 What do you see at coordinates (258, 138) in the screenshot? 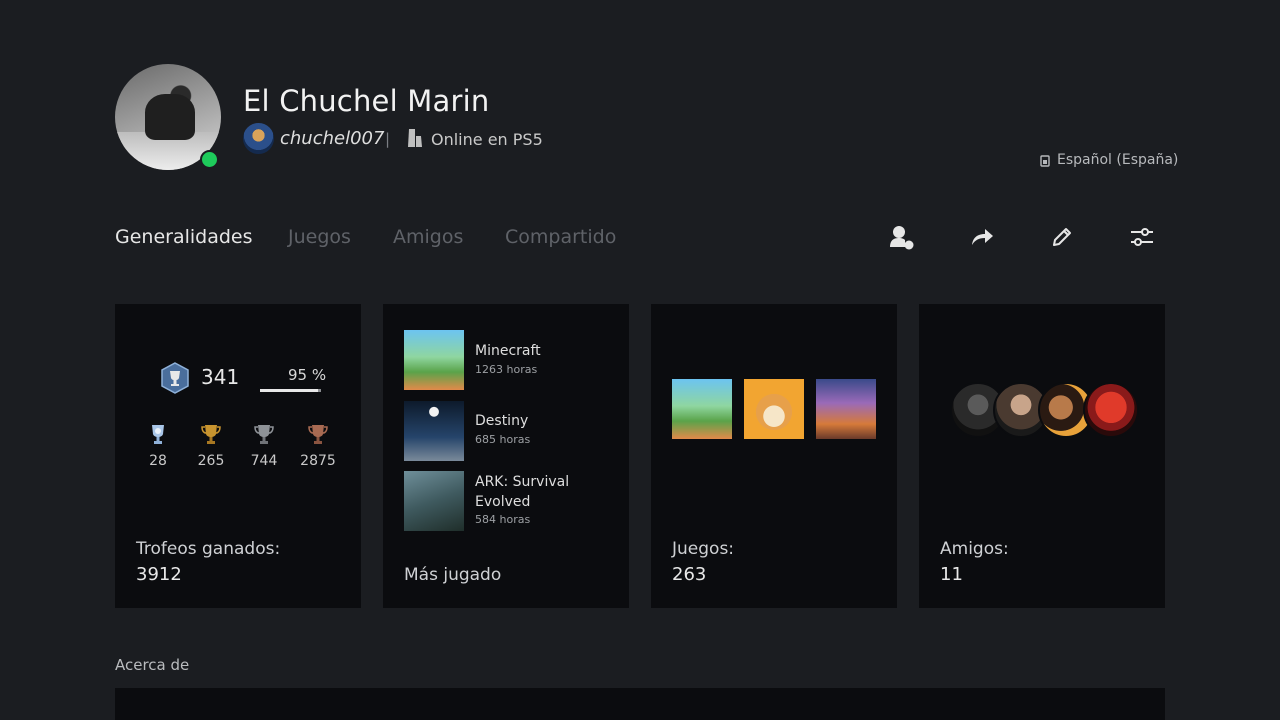
I see `psn-avatar-icon` at bounding box center [258, 138].